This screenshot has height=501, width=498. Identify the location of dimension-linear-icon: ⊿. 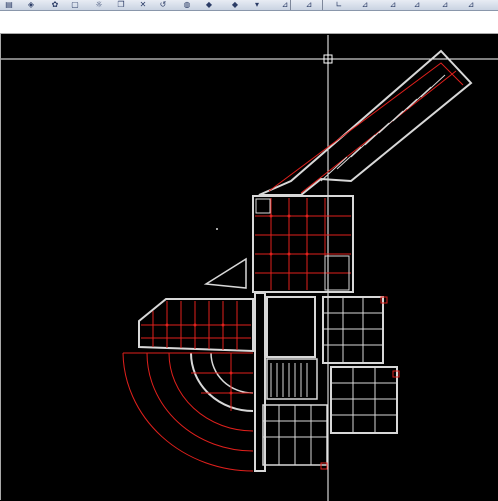
(285, 4).